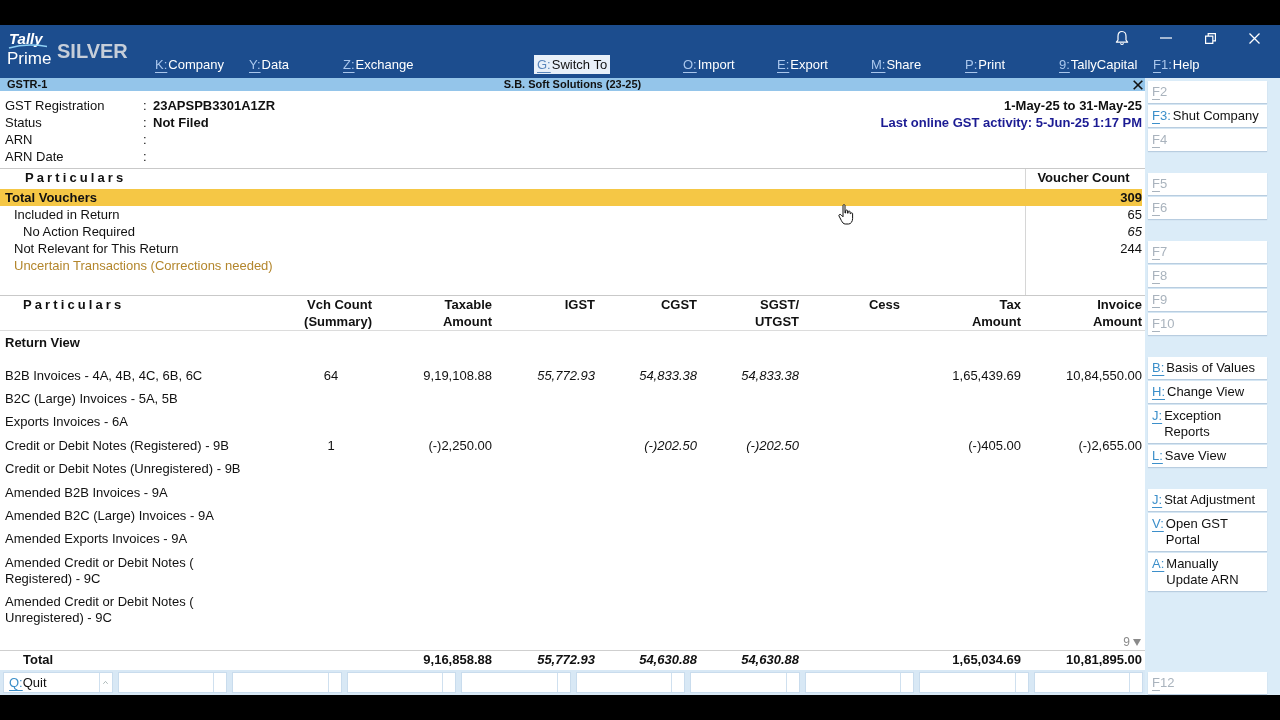  Describe the element at coordinates (457, 375) in the screenshot. I see `table-cell-text: 9,19,108.88` at that location.